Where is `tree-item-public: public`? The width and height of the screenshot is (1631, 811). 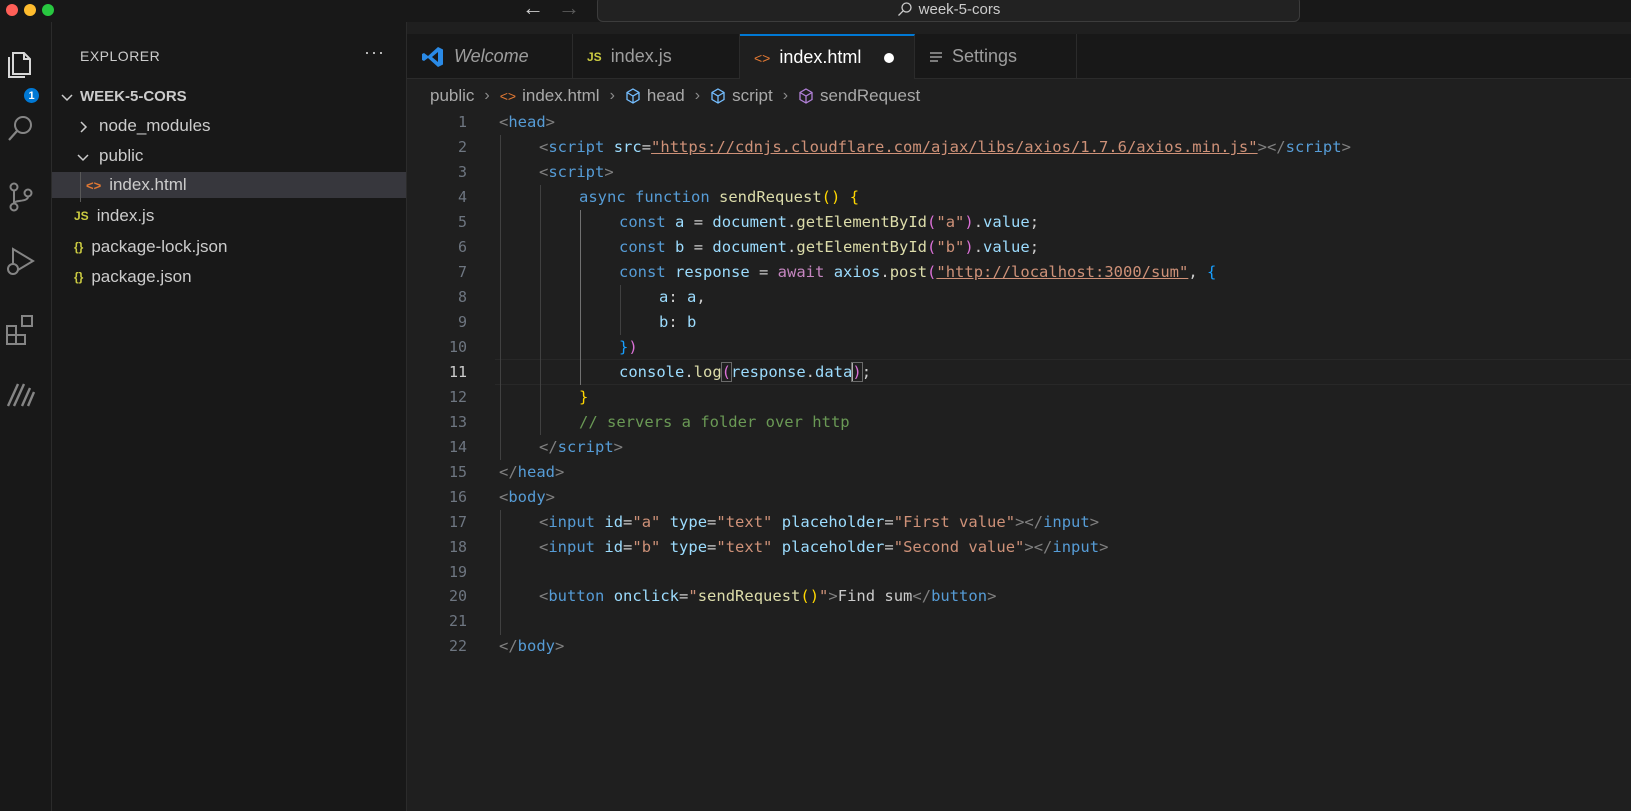
tree-item-public: public is located at coordinates (229, 156).